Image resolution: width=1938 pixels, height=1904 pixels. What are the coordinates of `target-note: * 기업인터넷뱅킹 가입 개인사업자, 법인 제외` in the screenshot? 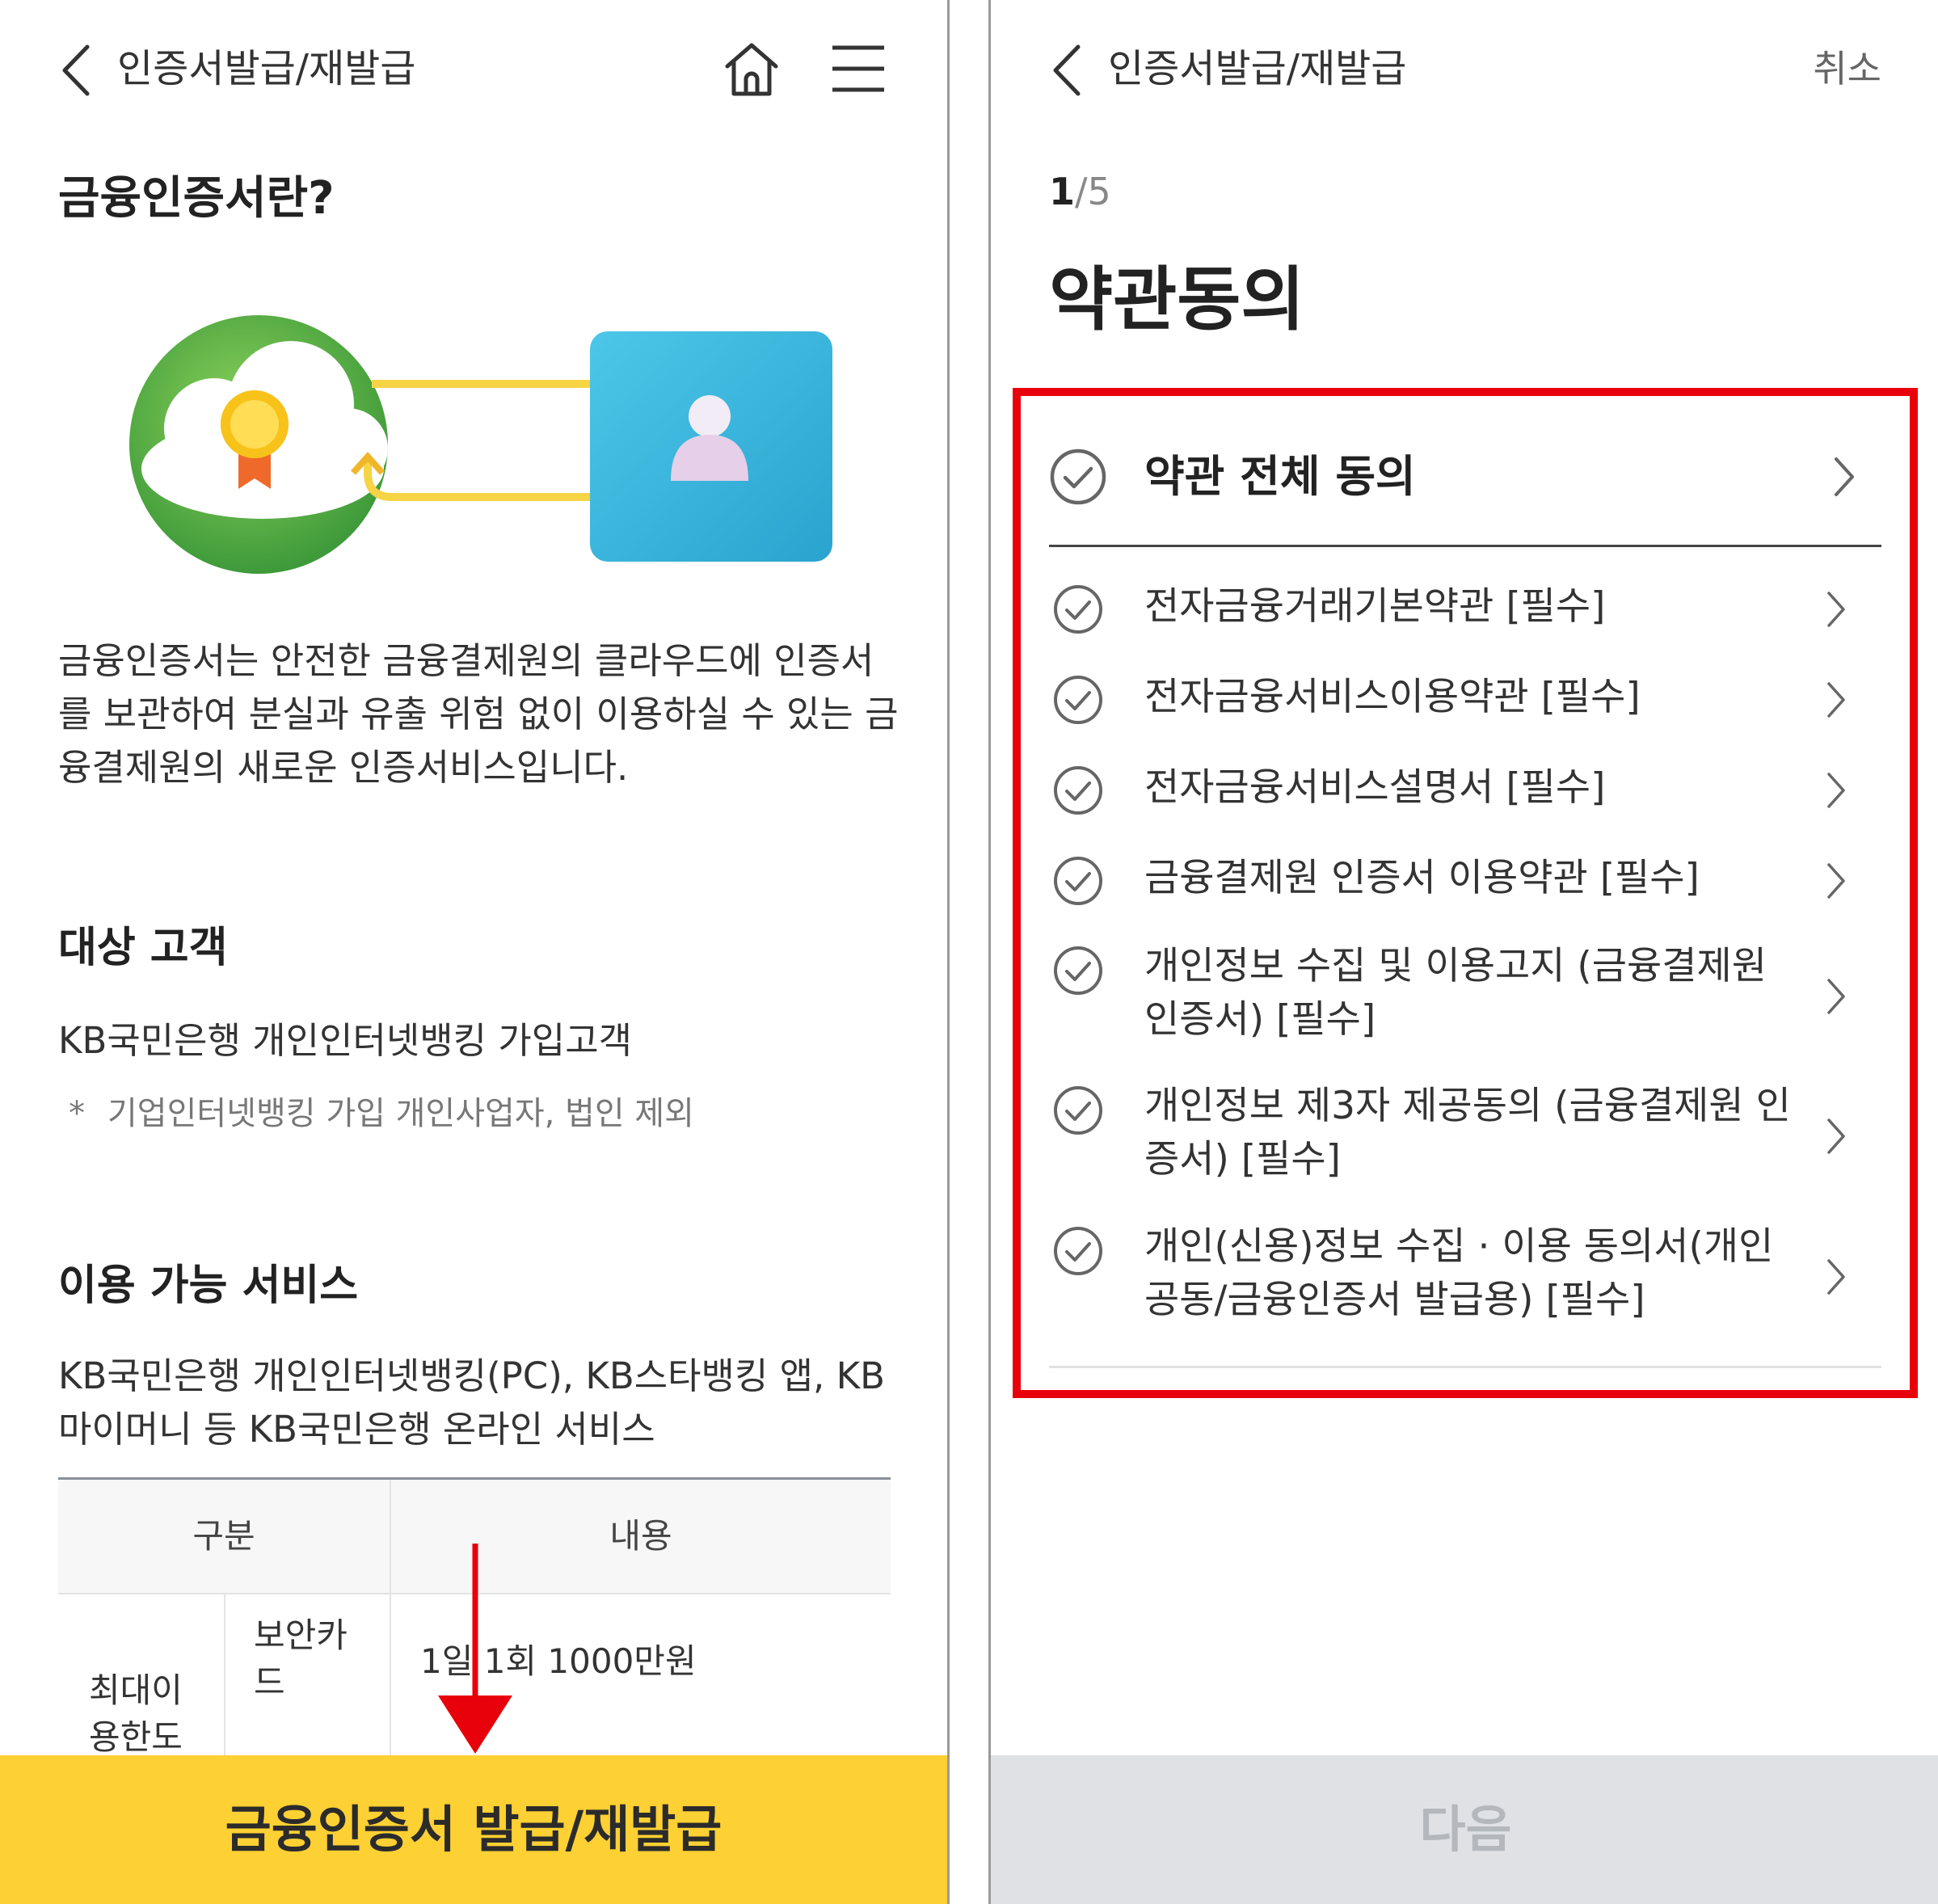 It's located at (381, 1110).